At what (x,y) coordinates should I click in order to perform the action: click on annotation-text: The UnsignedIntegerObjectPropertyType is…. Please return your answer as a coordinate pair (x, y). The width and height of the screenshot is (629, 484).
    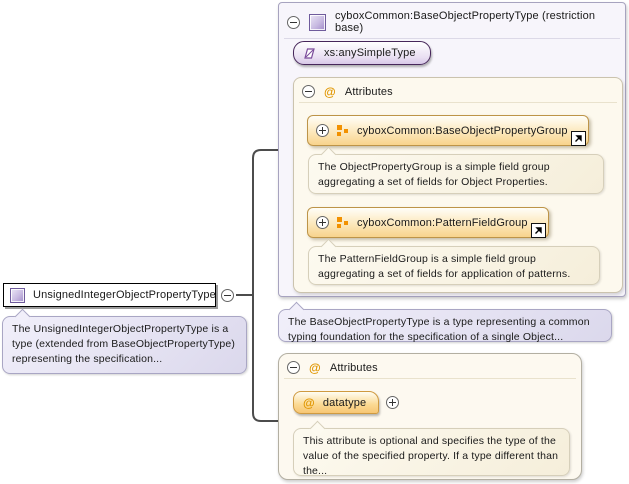
    Looking at the image, I should click on (123, 344).